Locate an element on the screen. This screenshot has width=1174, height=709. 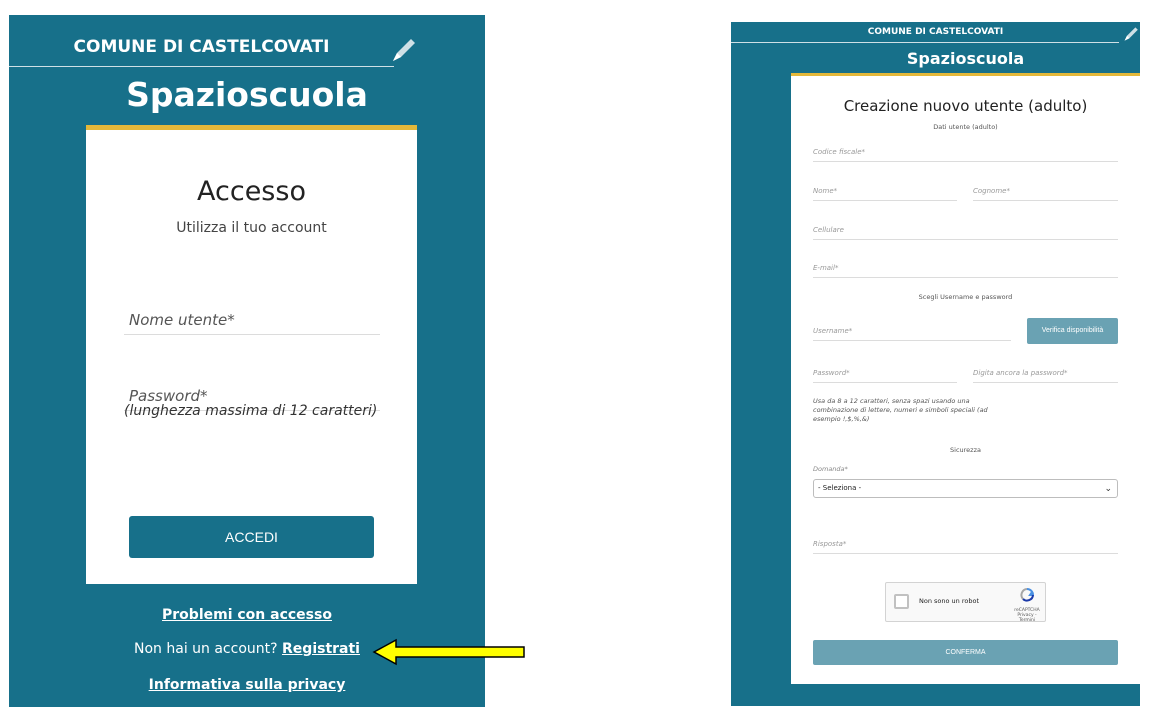
question-select: - Seleziona - ⌄ is located at coordinates (965, 488).